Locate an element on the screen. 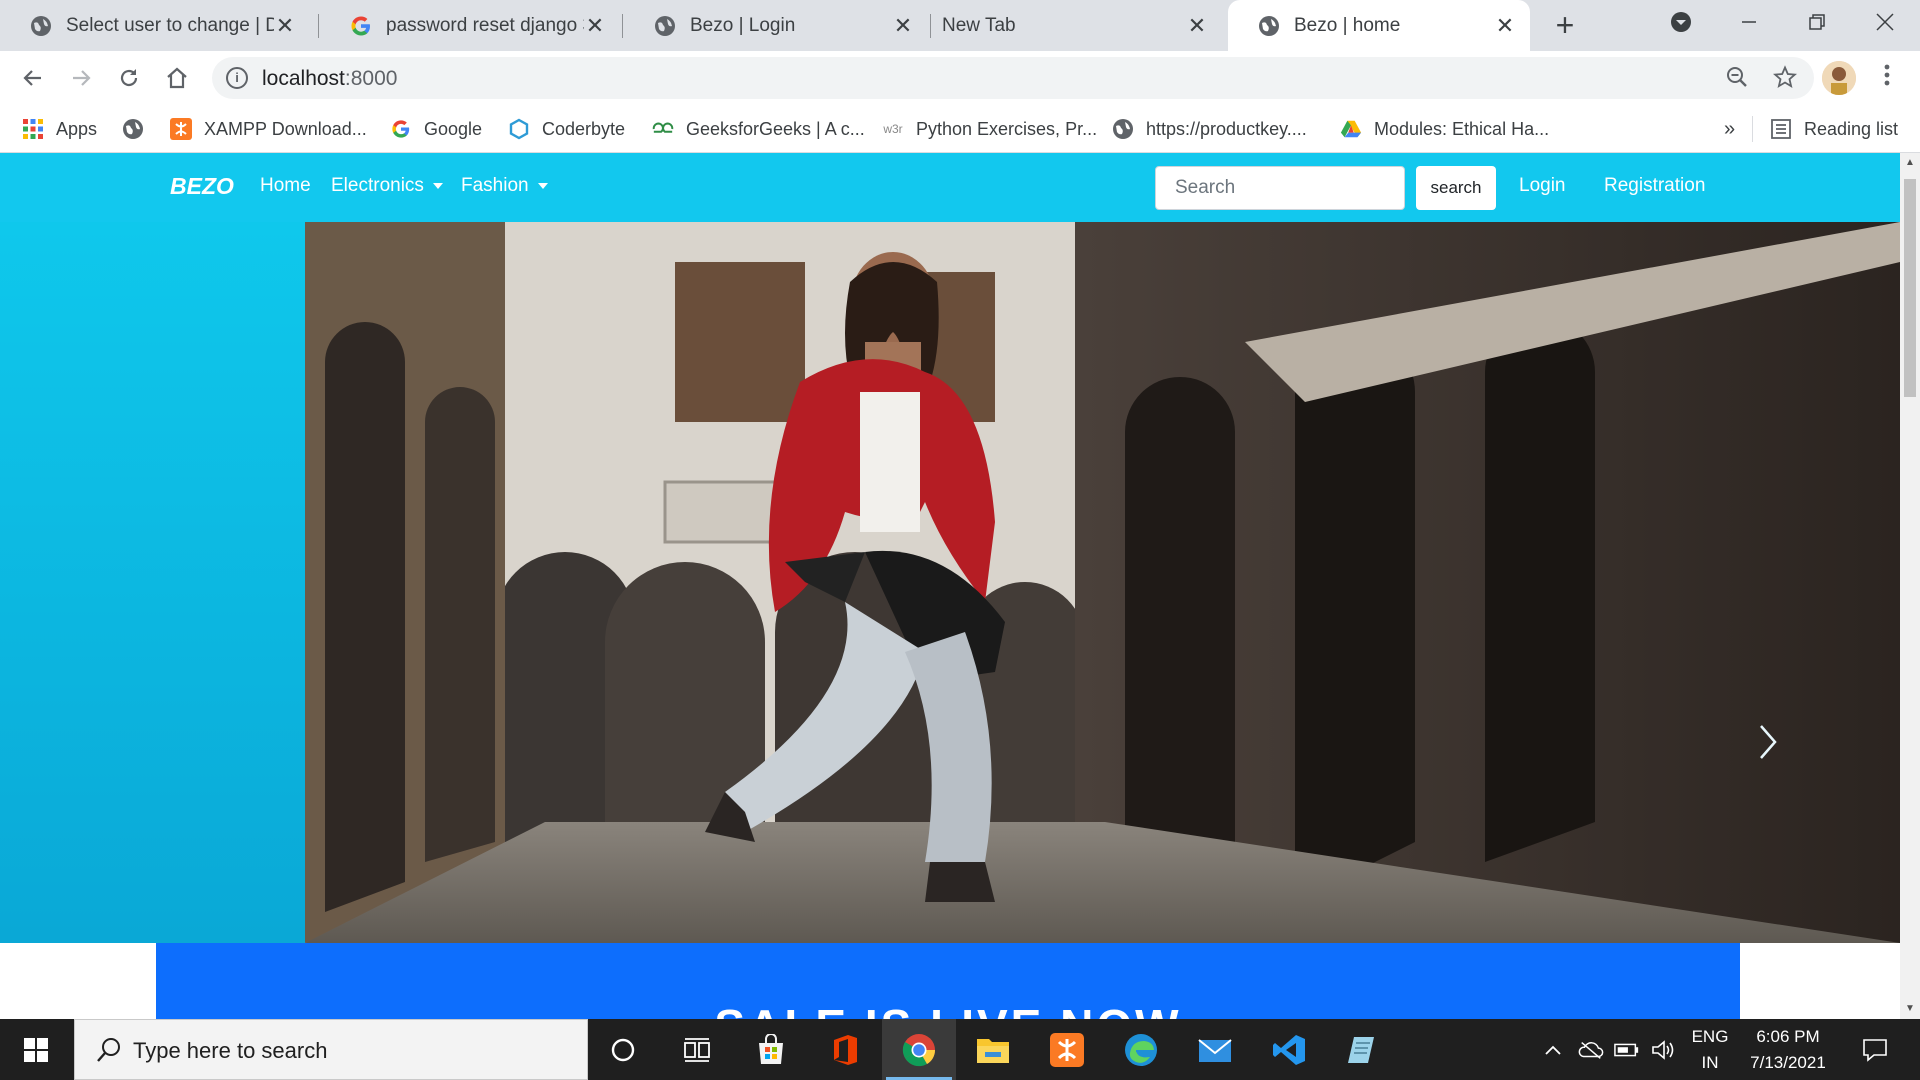 The height and width of the screenshot is (1080, 1920). home-button is located at coordinates (177, 78).